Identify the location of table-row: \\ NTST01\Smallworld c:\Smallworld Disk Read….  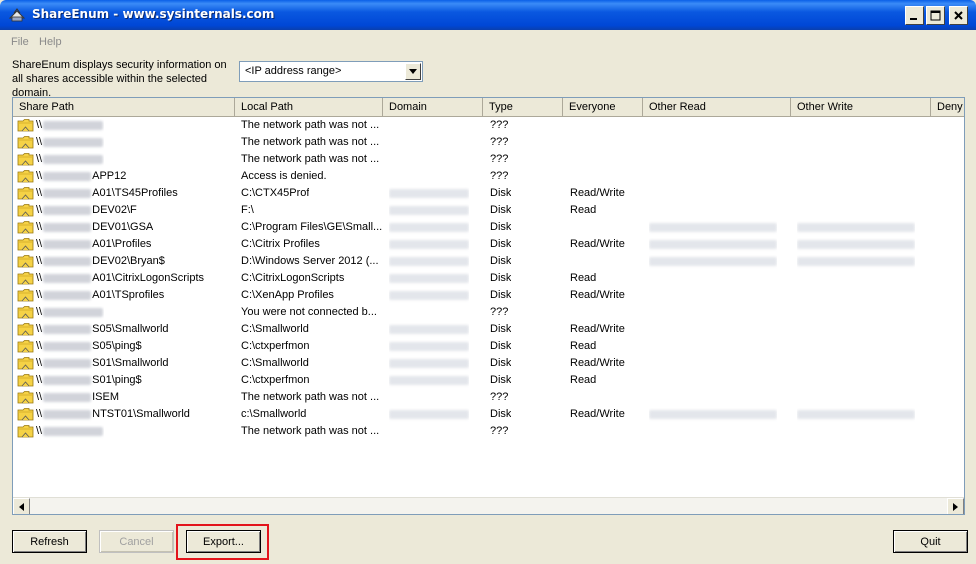
(488, 414).